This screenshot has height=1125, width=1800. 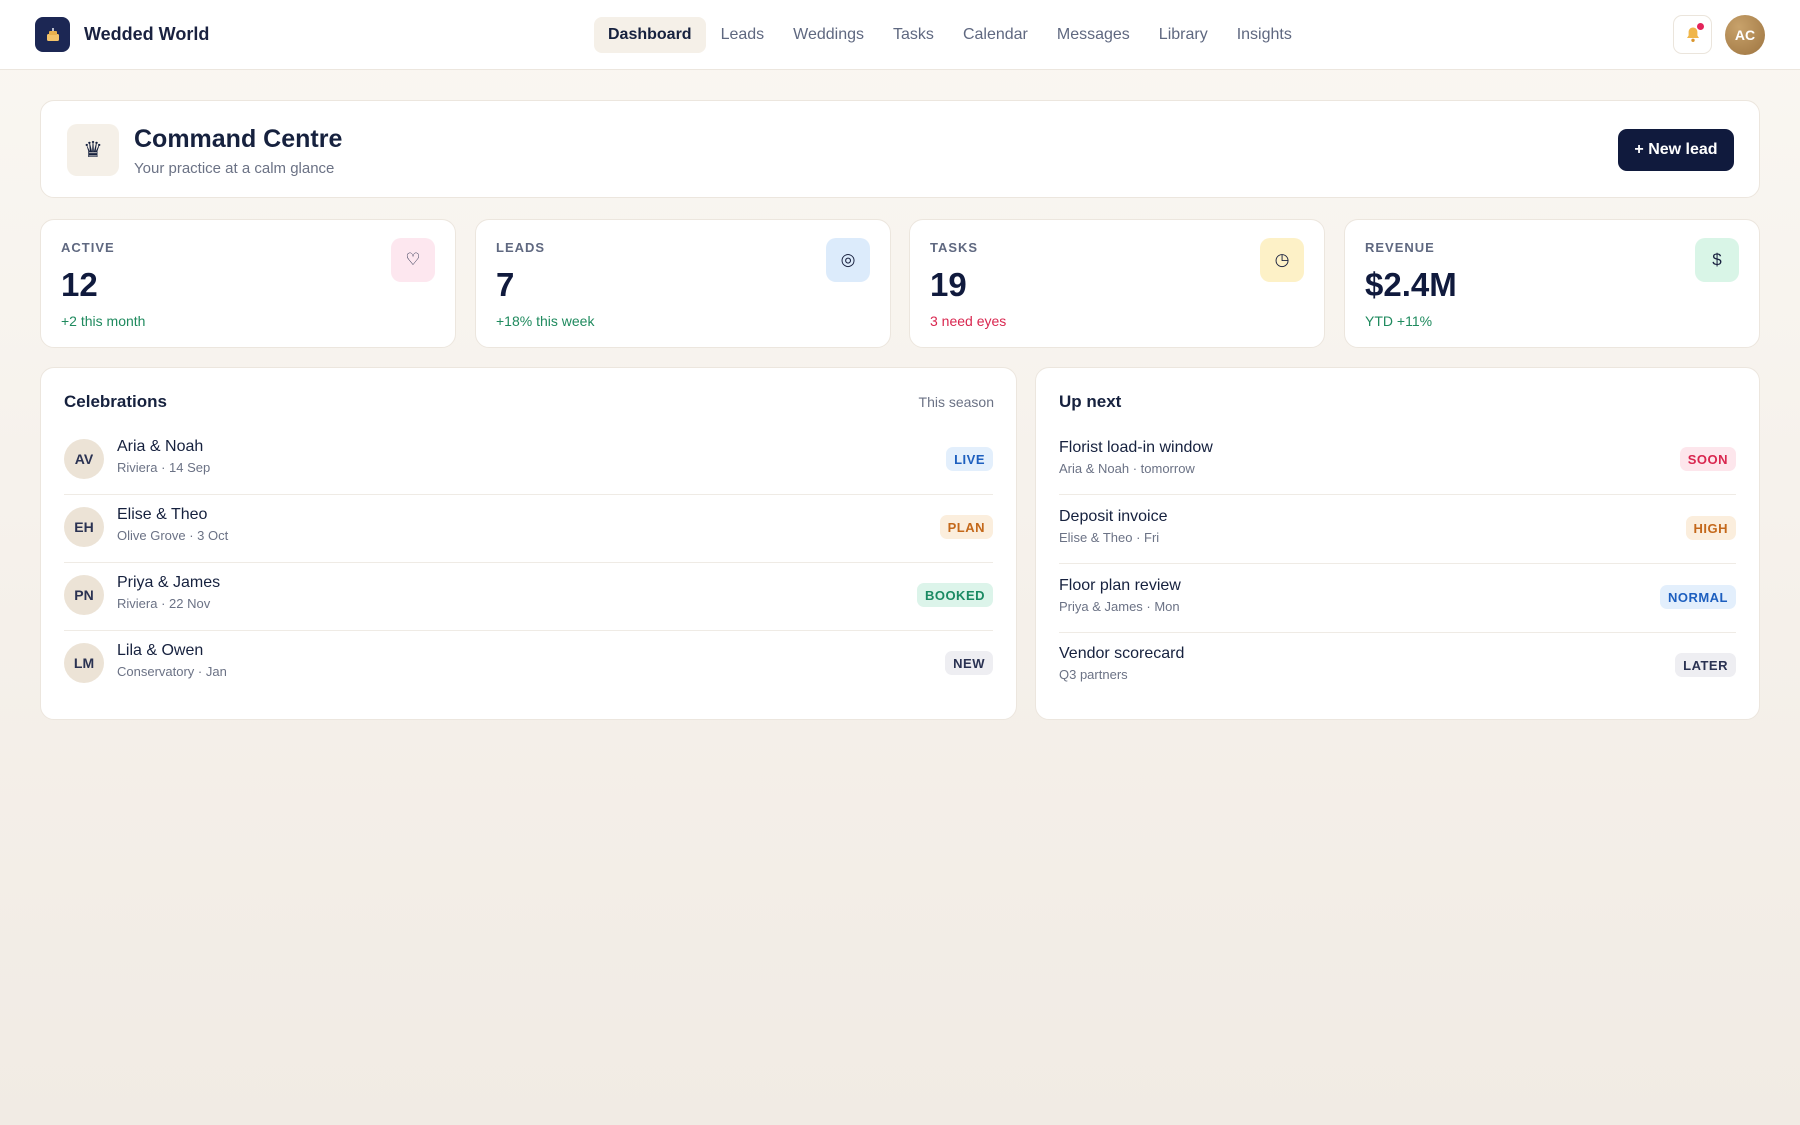 I want to click on nav-item-weddings: Weddings, so click(x=828, y=35).